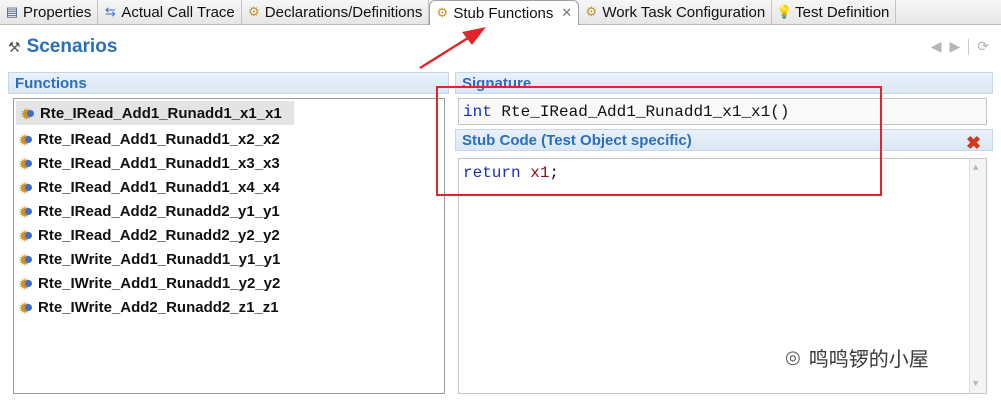 Image resolution: width=1001 pixels, height=402 pixels. I want to click on annotation-arrow, so click(452, 48).